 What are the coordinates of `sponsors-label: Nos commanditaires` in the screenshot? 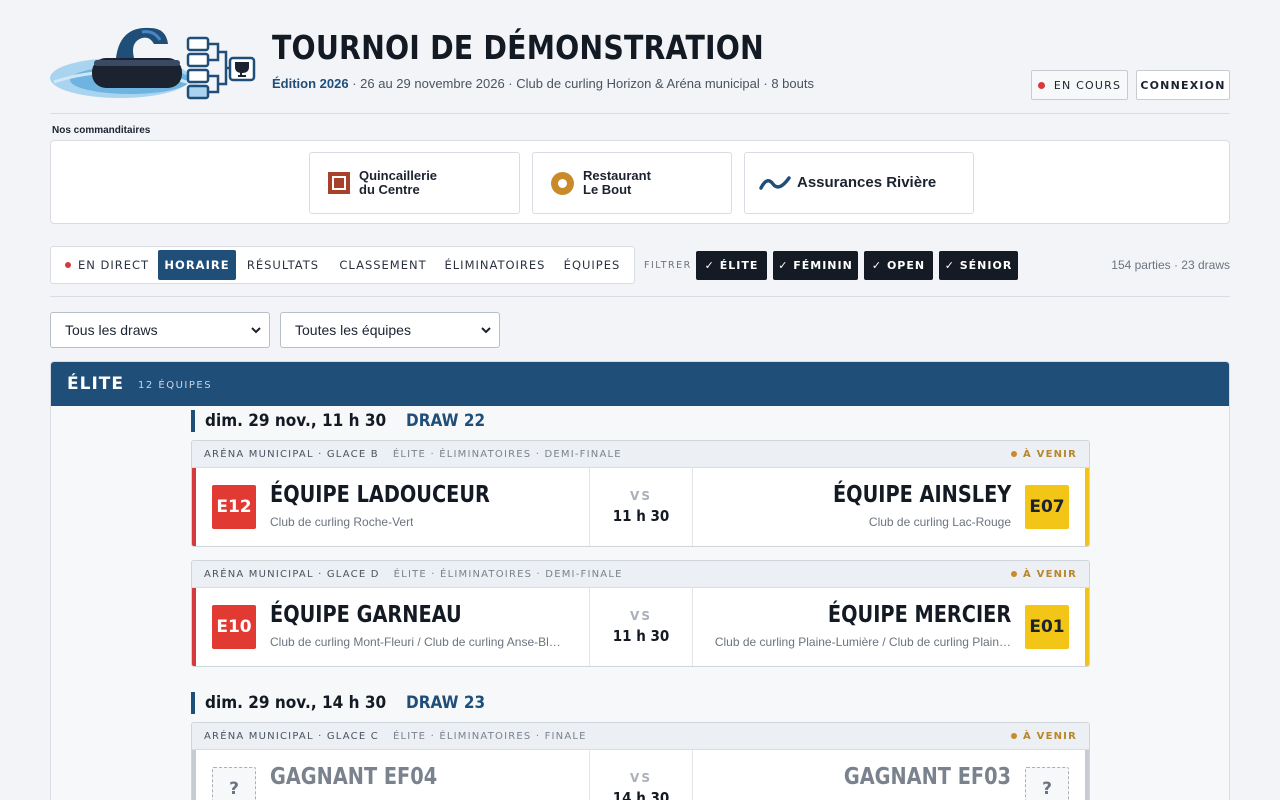 It's located at (101, 130).